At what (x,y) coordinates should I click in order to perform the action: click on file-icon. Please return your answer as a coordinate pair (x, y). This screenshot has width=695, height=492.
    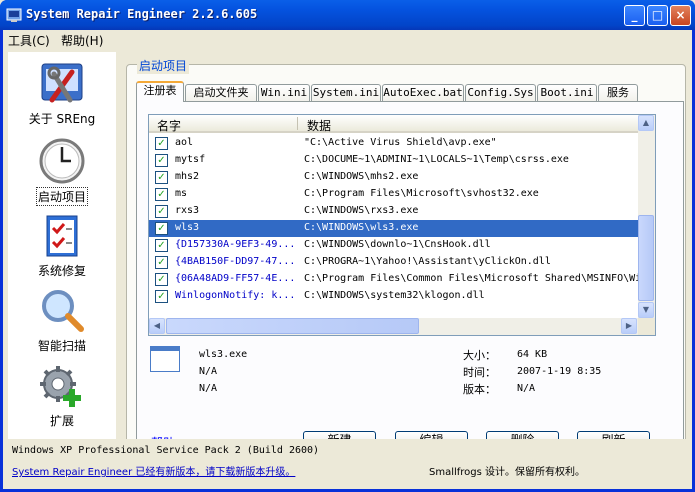
    Looking at the image, I should click on (165, 359).